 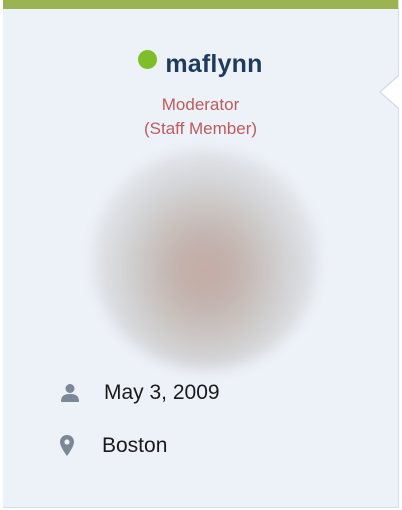 What do you see at coordinates (213, 64) in the screenshot?
I see `username-link: maflynn` at bounding box center [213, 64].